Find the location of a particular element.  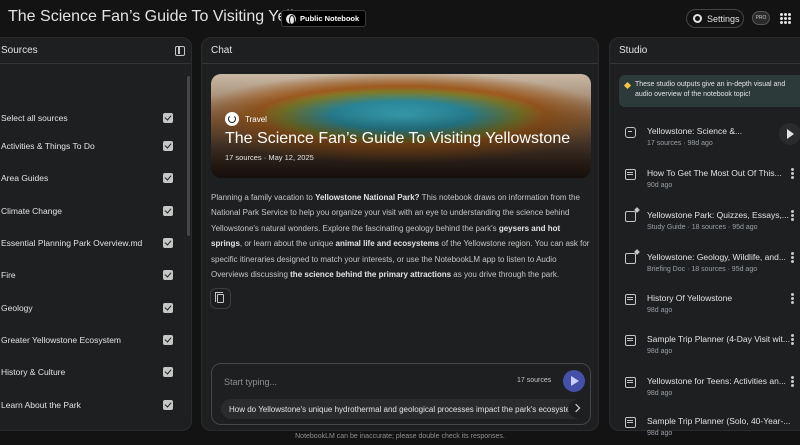

source-item: Essential Planning Park Overview.md is located at coordinates (87, 243).